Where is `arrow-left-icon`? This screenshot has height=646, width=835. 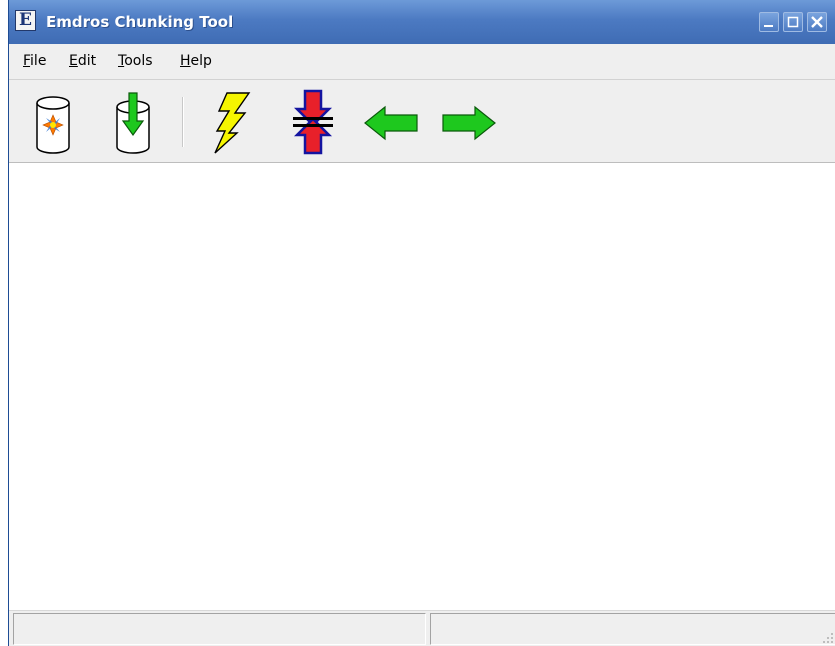 arrow-left-icon is located at coordinates (391, 123).